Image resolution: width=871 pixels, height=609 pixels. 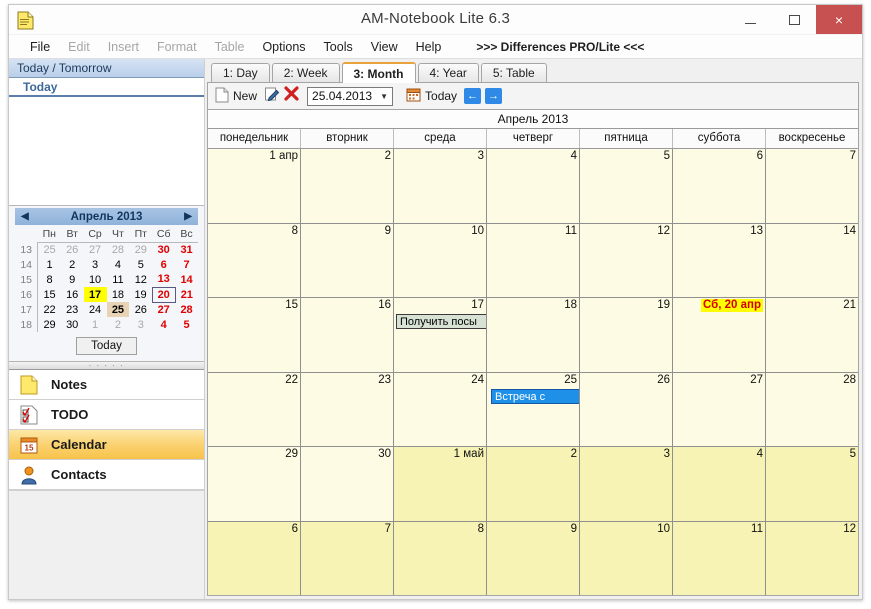 What do you see at coordinates (118, 309) in the screenshot?
I see `mini-cal-day: 25` at bounding box center [118, 309].